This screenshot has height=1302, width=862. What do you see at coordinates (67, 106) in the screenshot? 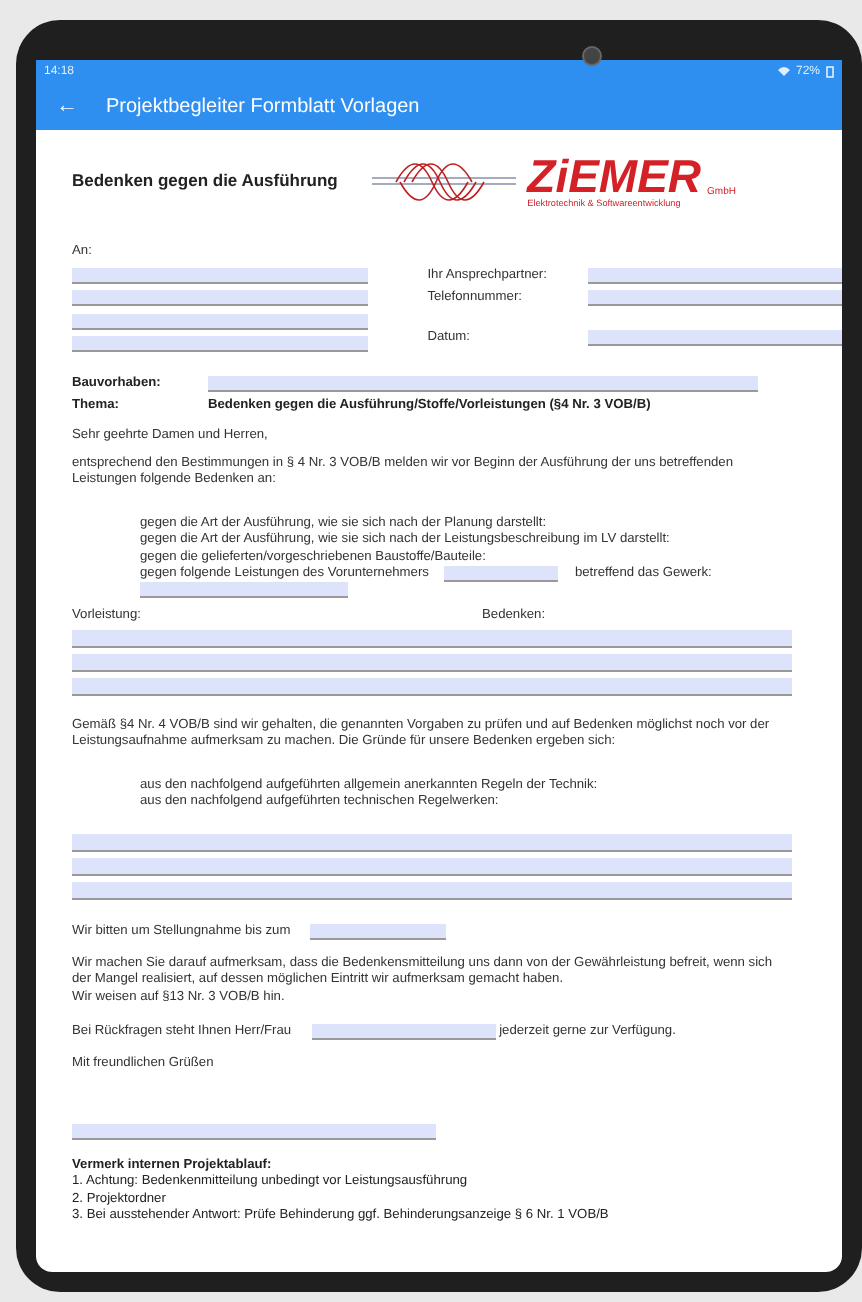
I see `back-button: ←` at bounding box center [67, 106].